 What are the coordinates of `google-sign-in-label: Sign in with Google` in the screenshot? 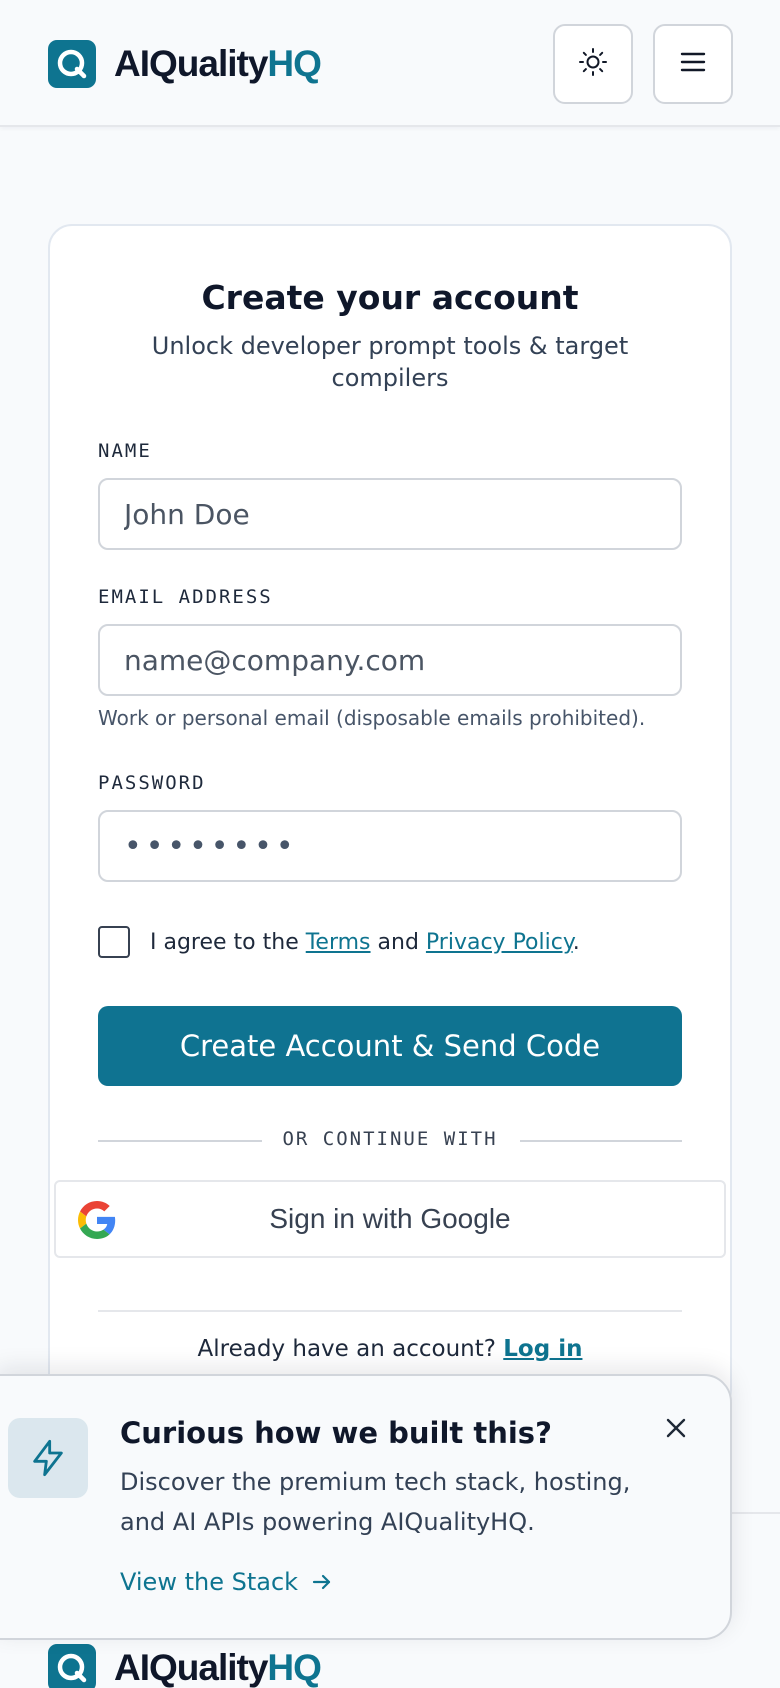 It's located at (390, 1218).